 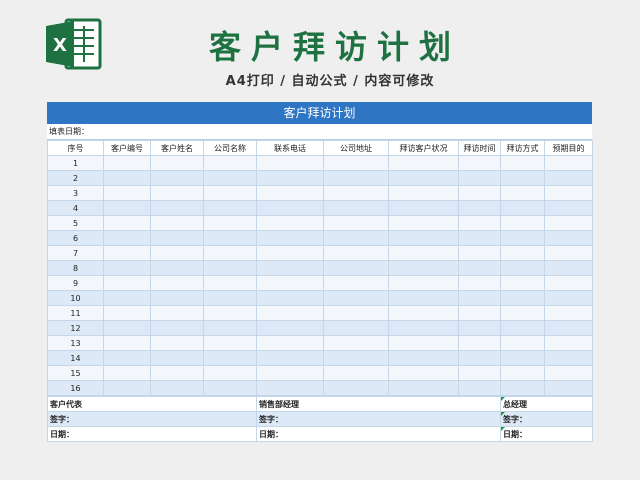 I want to click on fill-date-label: 填表日期：, so click(x=319, y=132).